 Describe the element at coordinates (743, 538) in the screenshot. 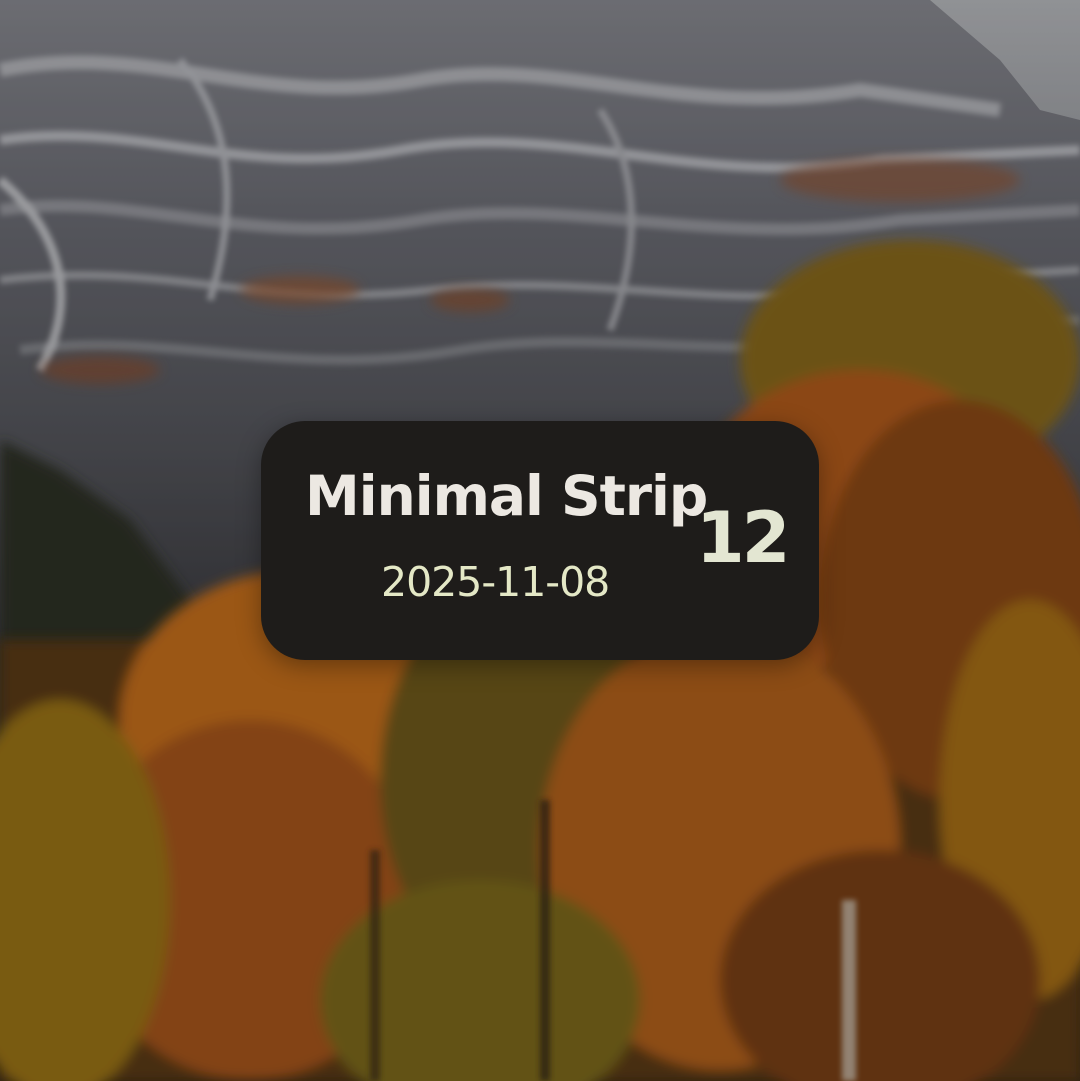

I see `widget-day-number: 12` at that location.